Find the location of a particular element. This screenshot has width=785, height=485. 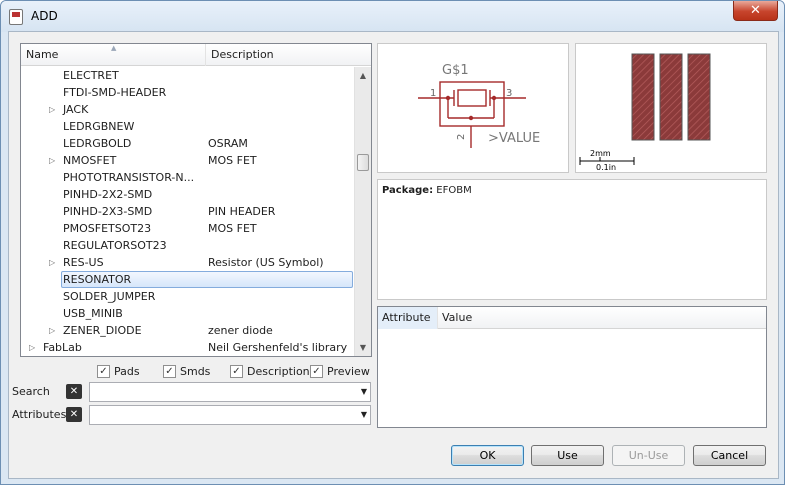

tree-row-name: PINHD-2X3-SMD is located at coordinates (108, 211).